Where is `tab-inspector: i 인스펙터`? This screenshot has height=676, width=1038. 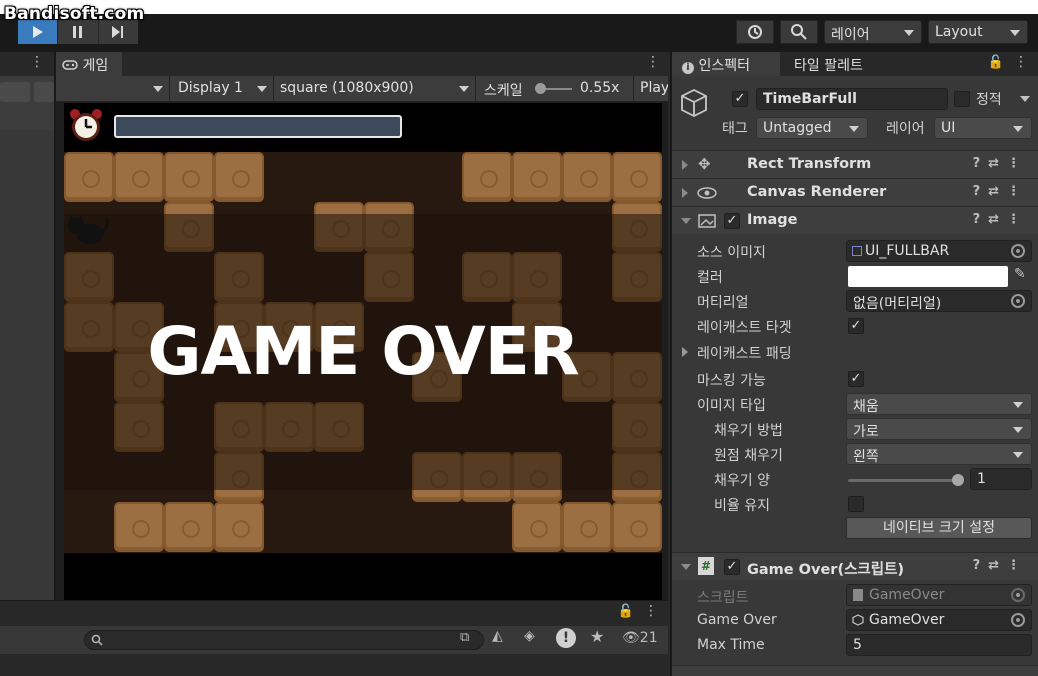 tab-inspector: i 인스펙터 is located at coordinates (726, 64).